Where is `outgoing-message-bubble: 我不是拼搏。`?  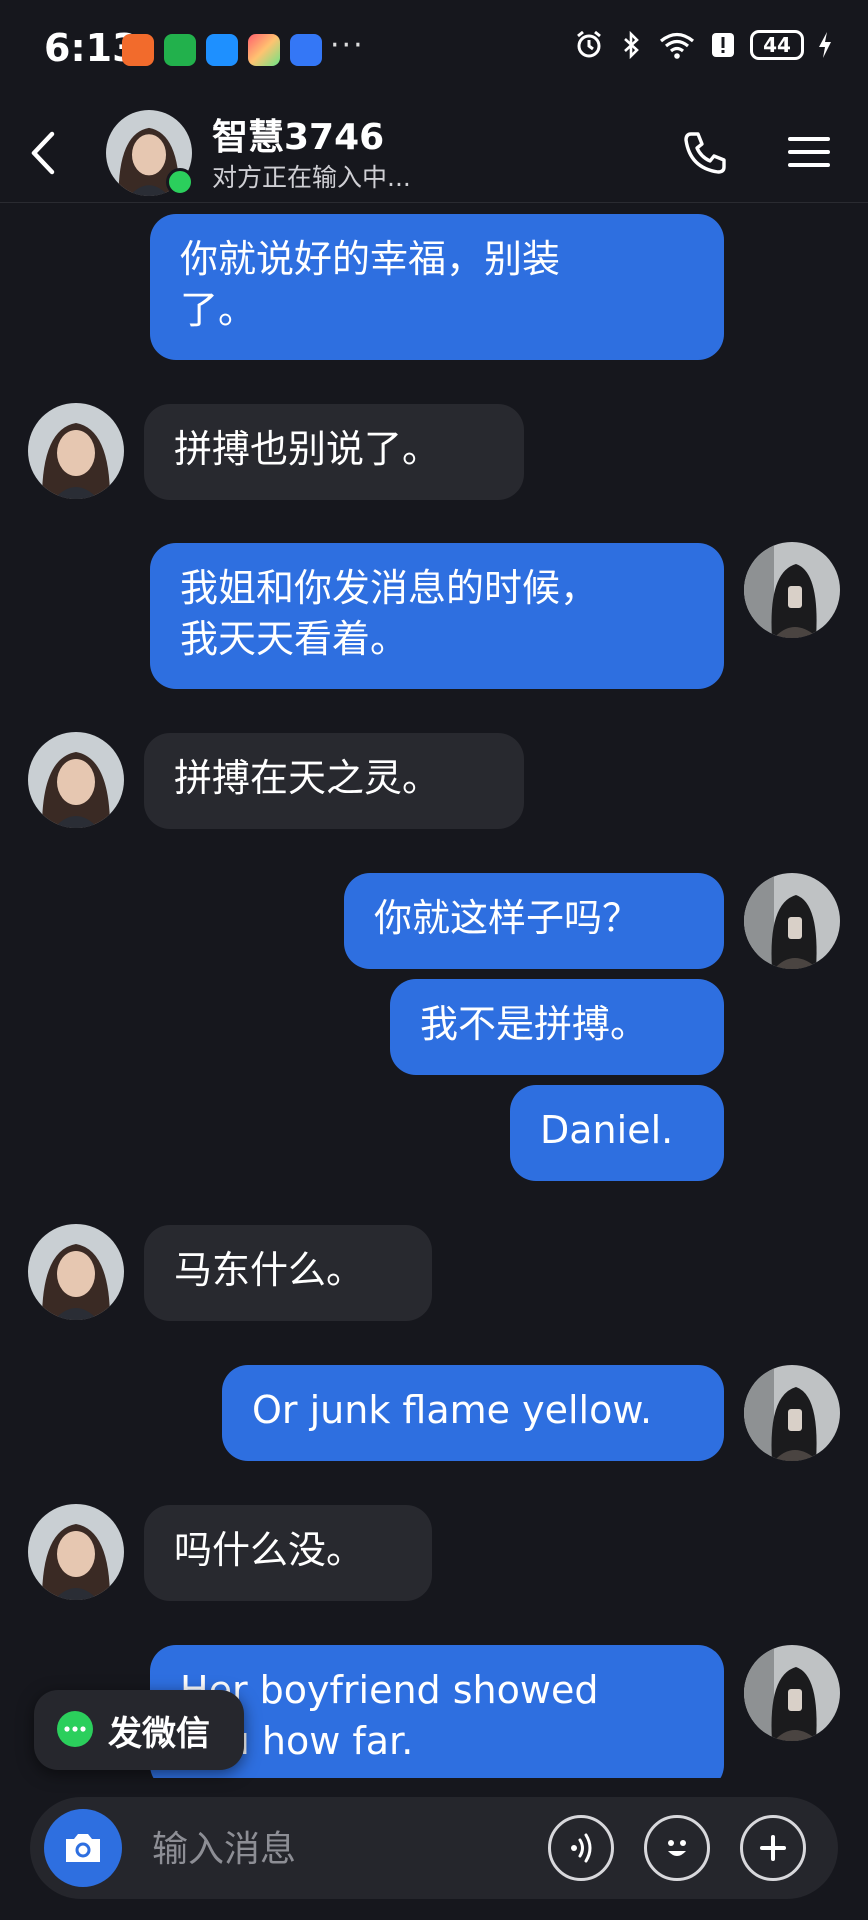
outgoing-message-bubble: 我不是拼搏。 is located at coordinates (557, 1027).